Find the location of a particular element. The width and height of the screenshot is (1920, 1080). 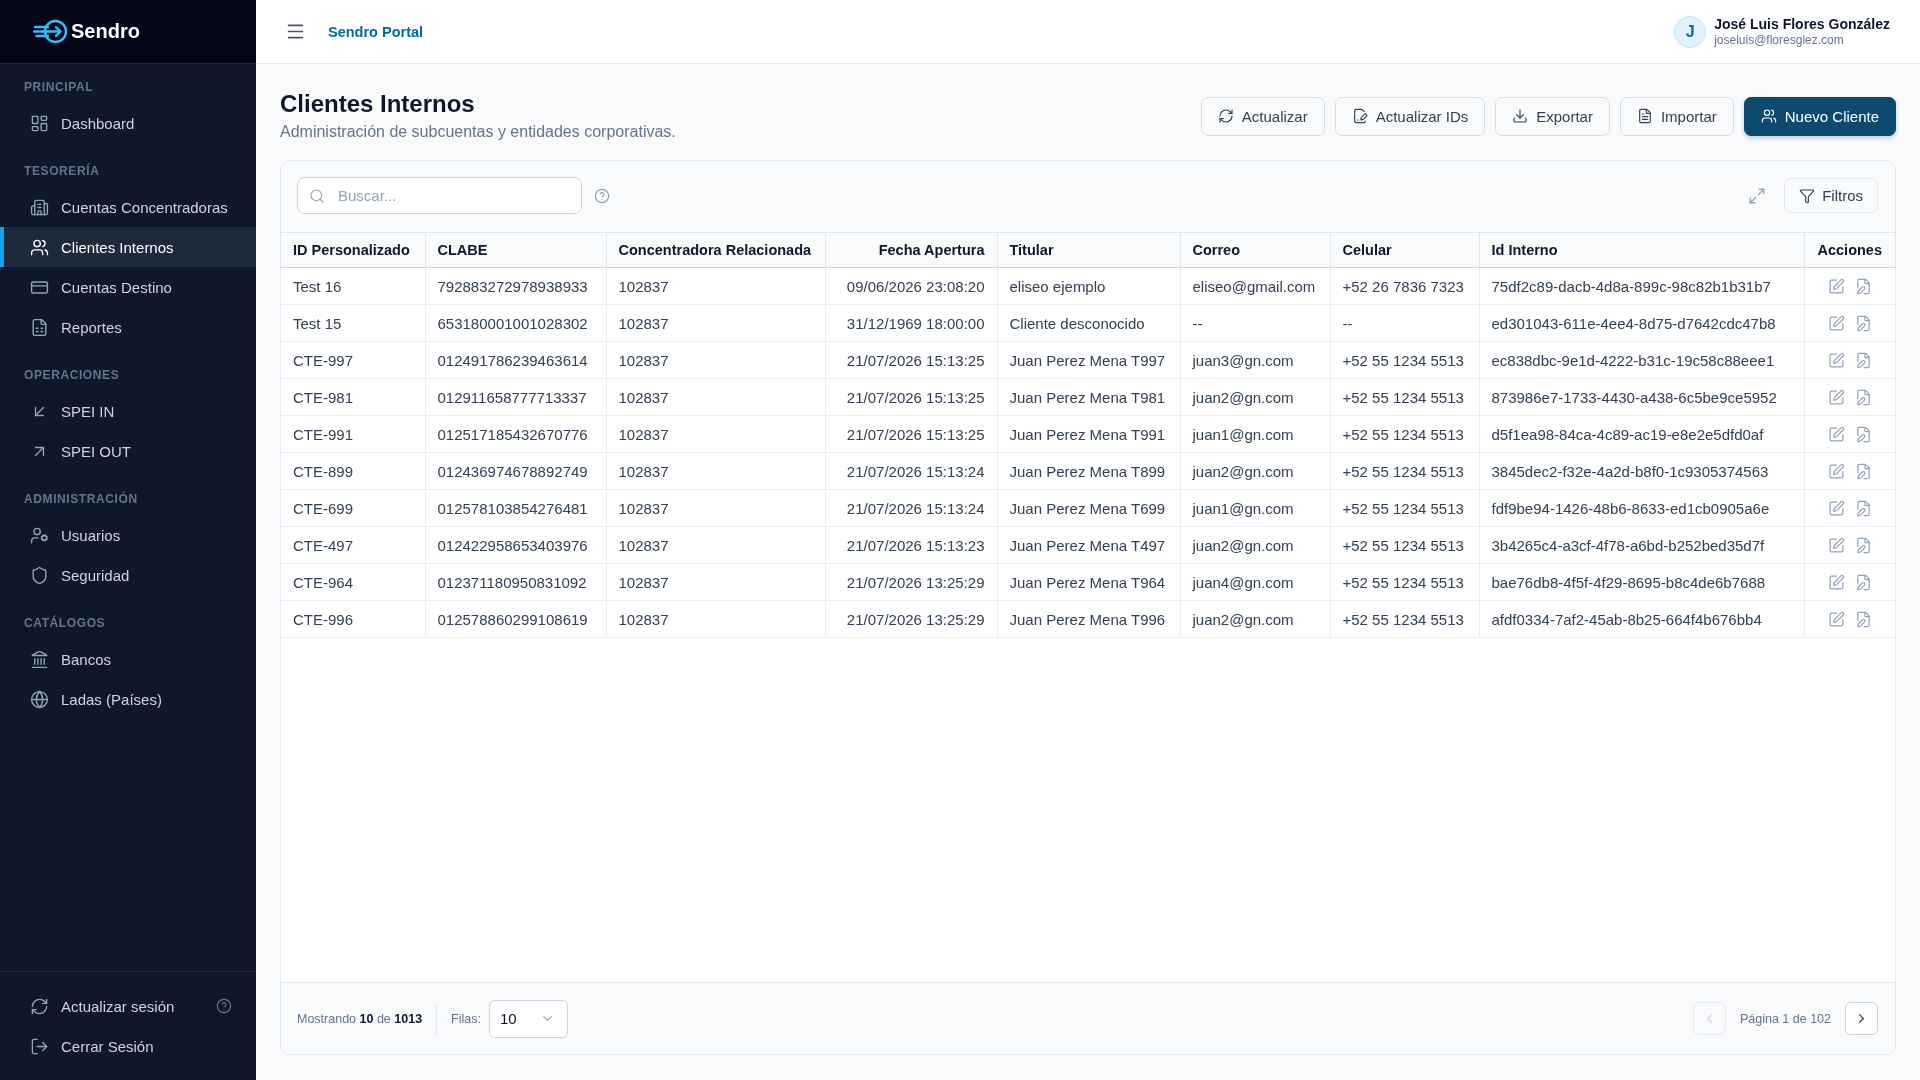

sidebar-item: Reportes is located at coordinates (128, 327).